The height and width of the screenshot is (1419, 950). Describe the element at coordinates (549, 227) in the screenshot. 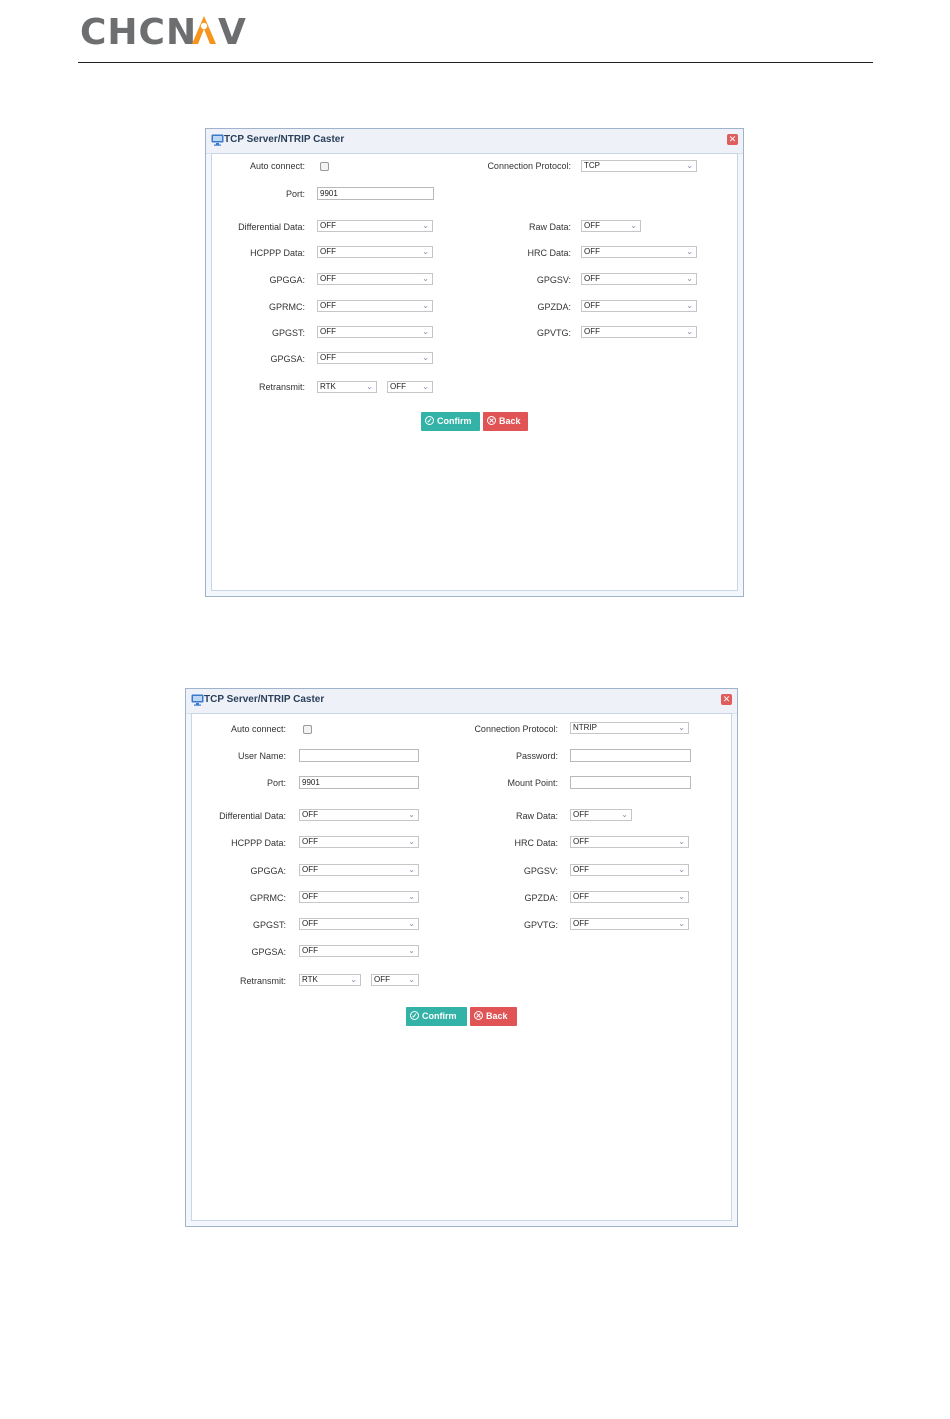

I see `raw-data-label: Raw Data:` at that location.